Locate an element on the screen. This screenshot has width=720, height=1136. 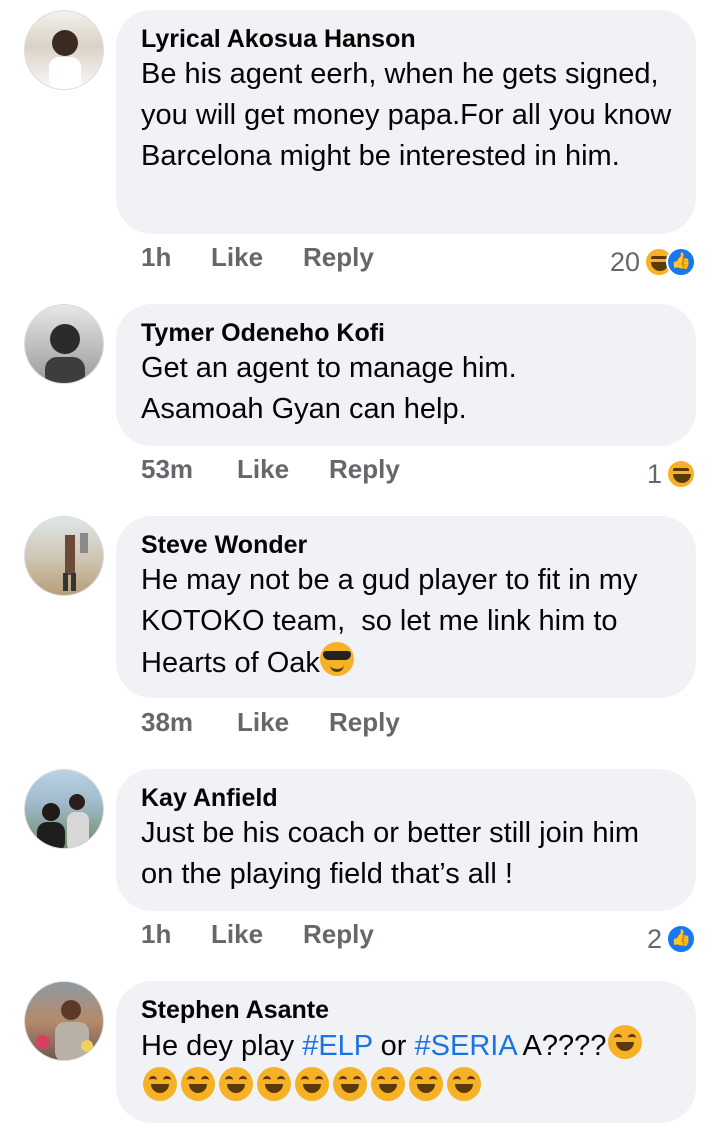
reaction-count: 20 is located at coordinates (624, 261).